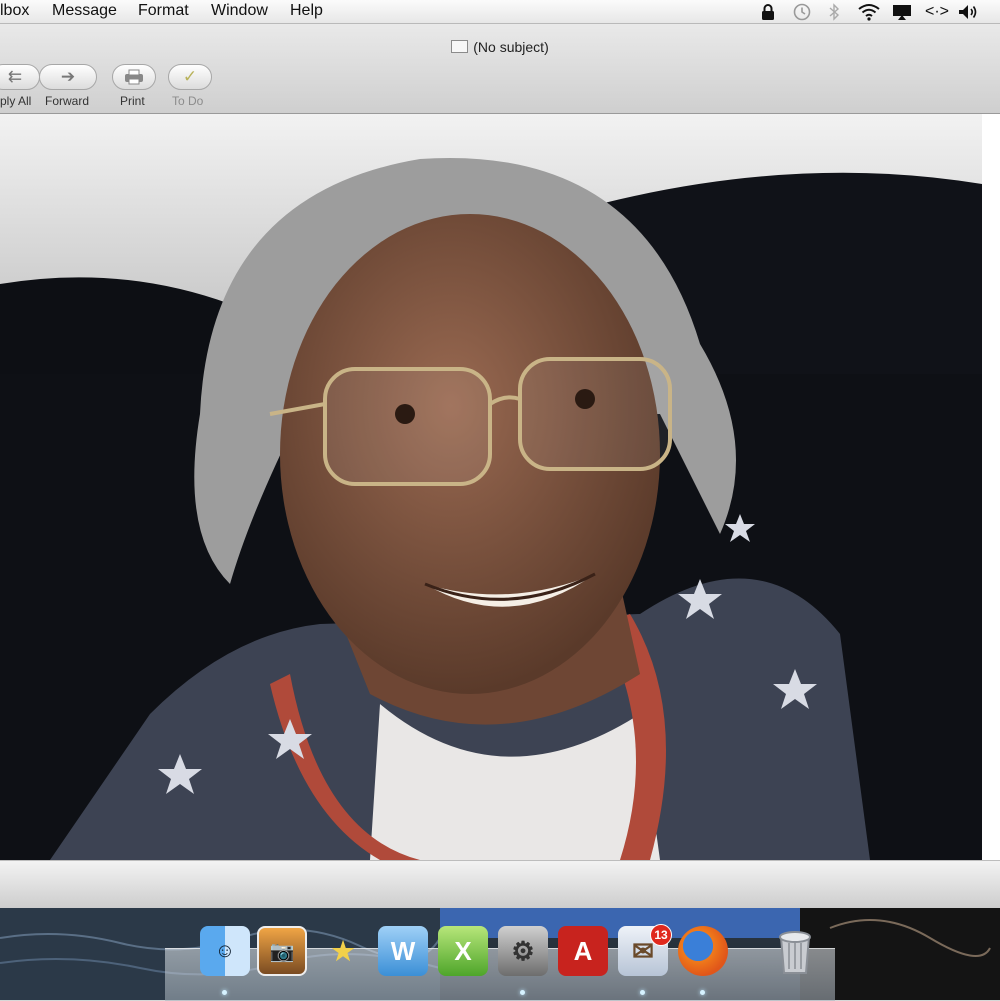 The height and width of the screenshot is (1001, 1000). I want to click on airplay-icon, so click(902, 12).